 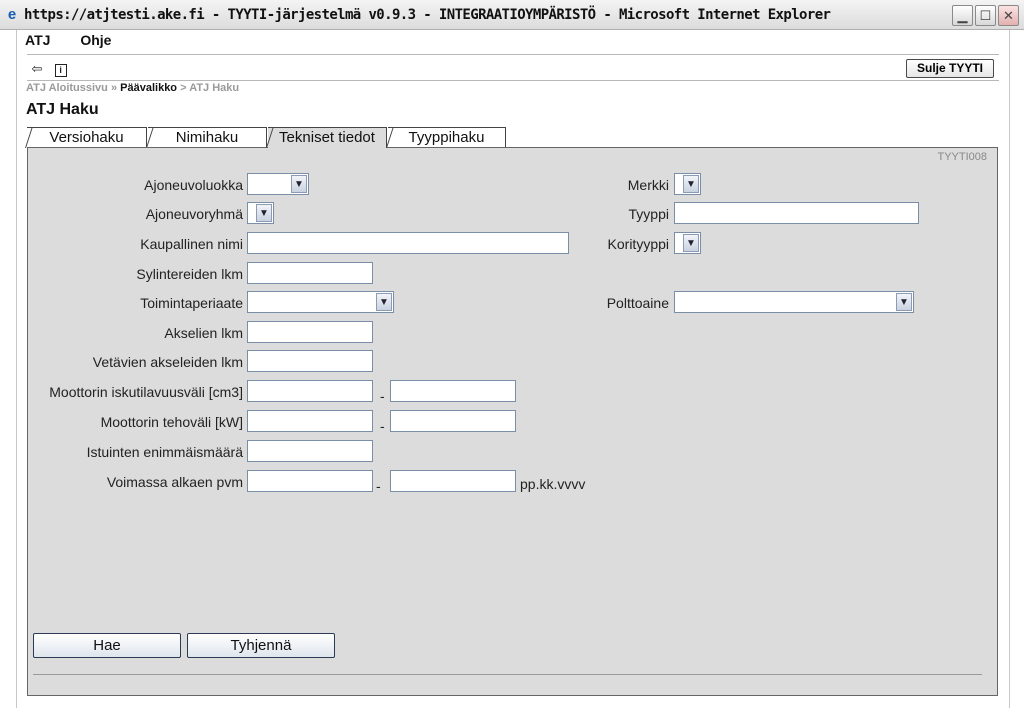 I want to click on kaupallinen-nimi-input, so click(x=408, y=243).